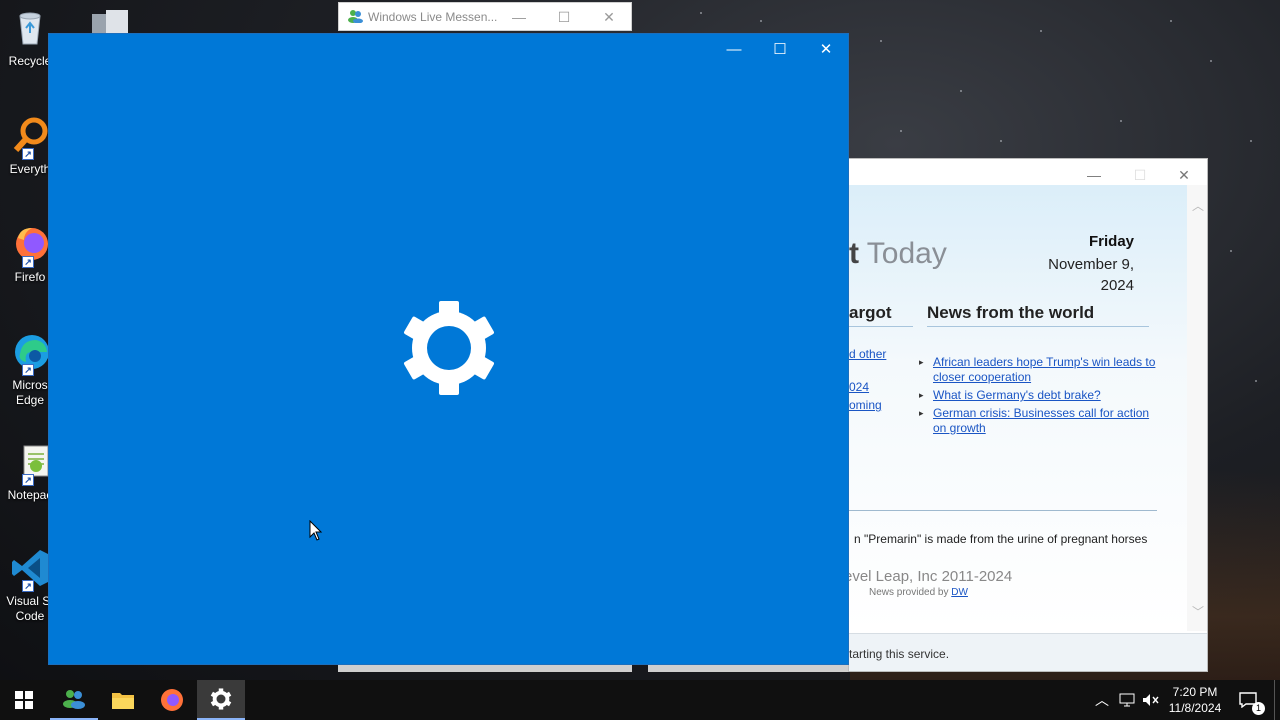 The height and width of the screenshot is (720, 1280). I want to click on date-full: November 9, 2024, so click(1091, 275).